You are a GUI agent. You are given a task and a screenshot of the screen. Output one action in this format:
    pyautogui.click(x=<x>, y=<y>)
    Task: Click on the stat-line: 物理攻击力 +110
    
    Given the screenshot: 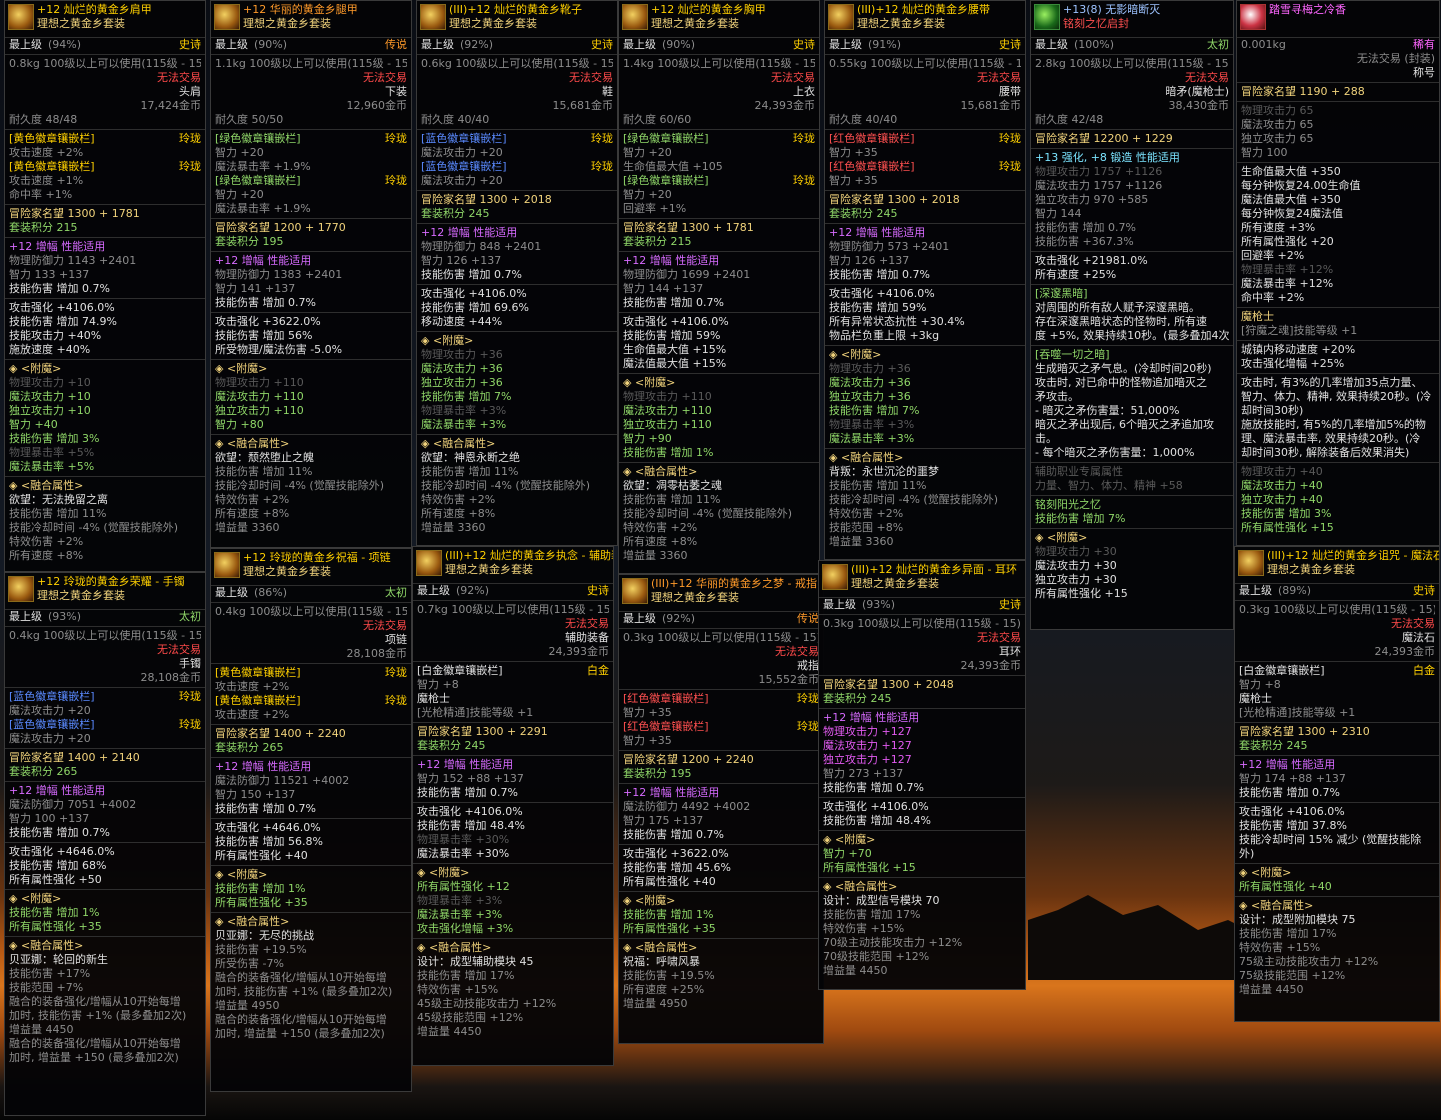 What is the action you would take?
    pyautogui.click(x=719, y=397)
    